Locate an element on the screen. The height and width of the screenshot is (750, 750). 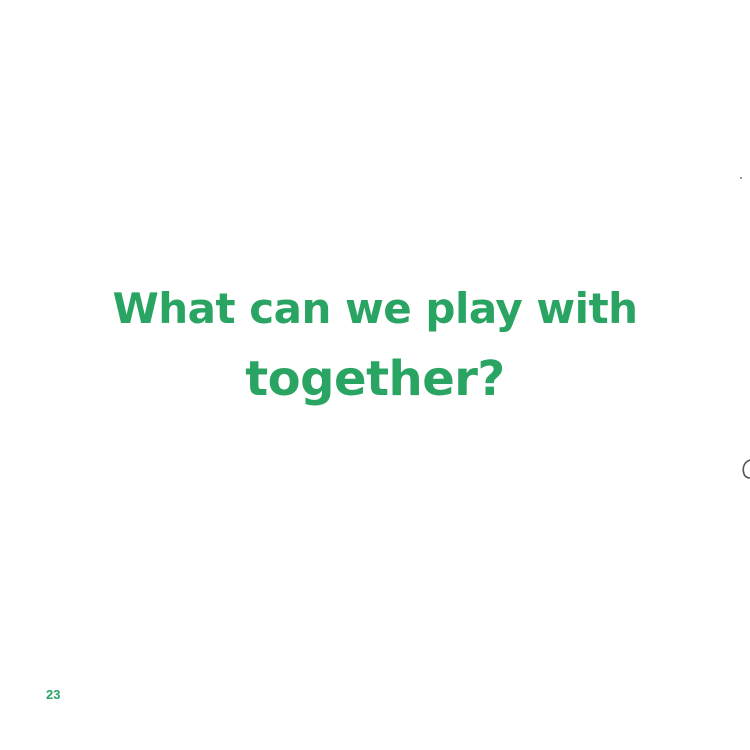
question-line-1: What can we play with is located at coordinates (375, 308).